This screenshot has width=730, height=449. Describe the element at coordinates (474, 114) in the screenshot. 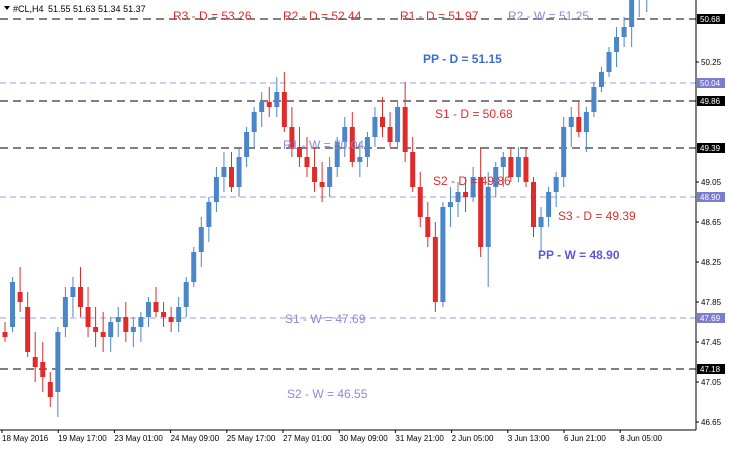

I see `pivot-level-label: S1 - D = 50.68` at that location.